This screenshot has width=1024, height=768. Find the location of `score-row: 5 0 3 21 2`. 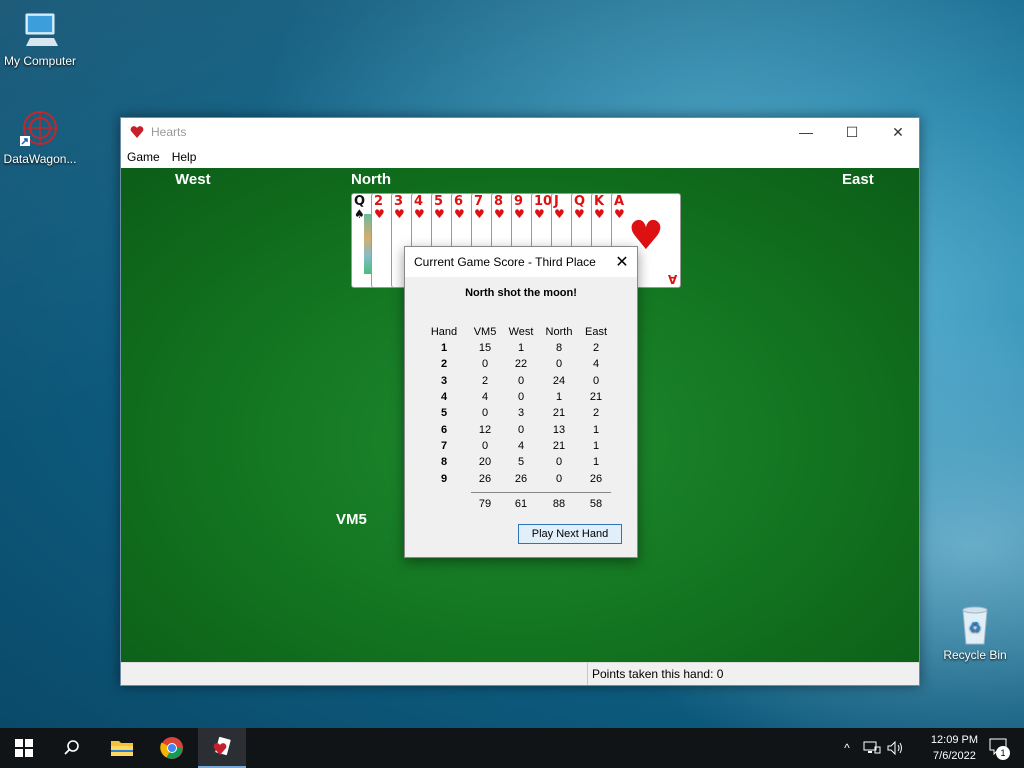

score-row: 5 0 3 21 2 is located at coordinates (517, 413).